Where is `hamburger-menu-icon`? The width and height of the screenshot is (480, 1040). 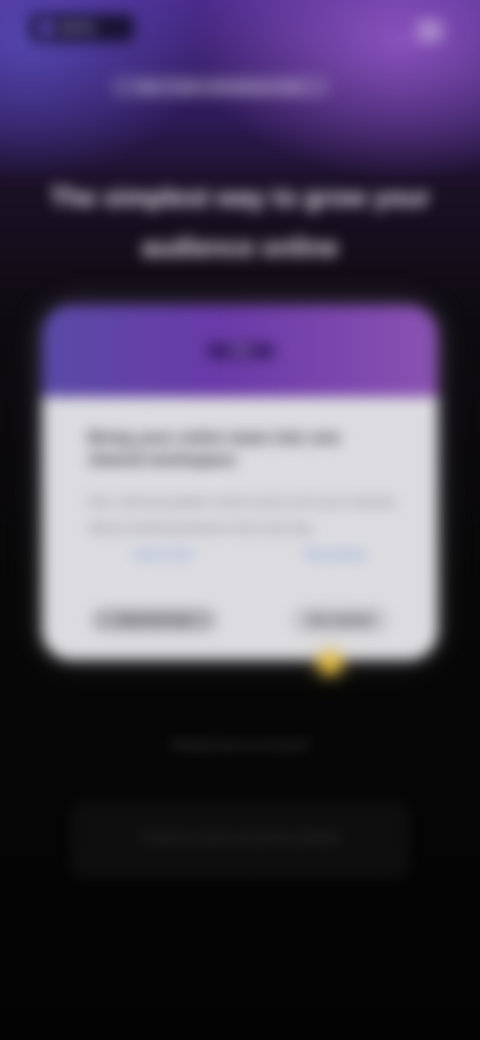
hamburger-menu-icon is located at coordinates (430, 31).